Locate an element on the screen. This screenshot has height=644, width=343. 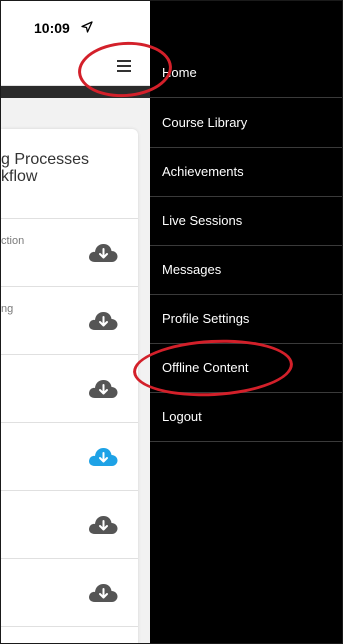
menu-item-course-library: Course Library is located at coordinates (246, 123).